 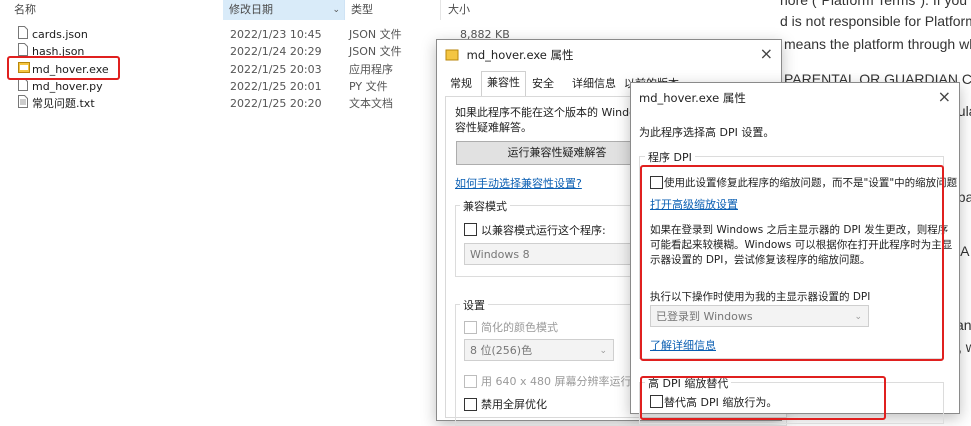 What do you see at coordinates (485, 206) in the screenshot?
I see `compat-mode-label: 兼容模式` at bounding box center [485, 206].